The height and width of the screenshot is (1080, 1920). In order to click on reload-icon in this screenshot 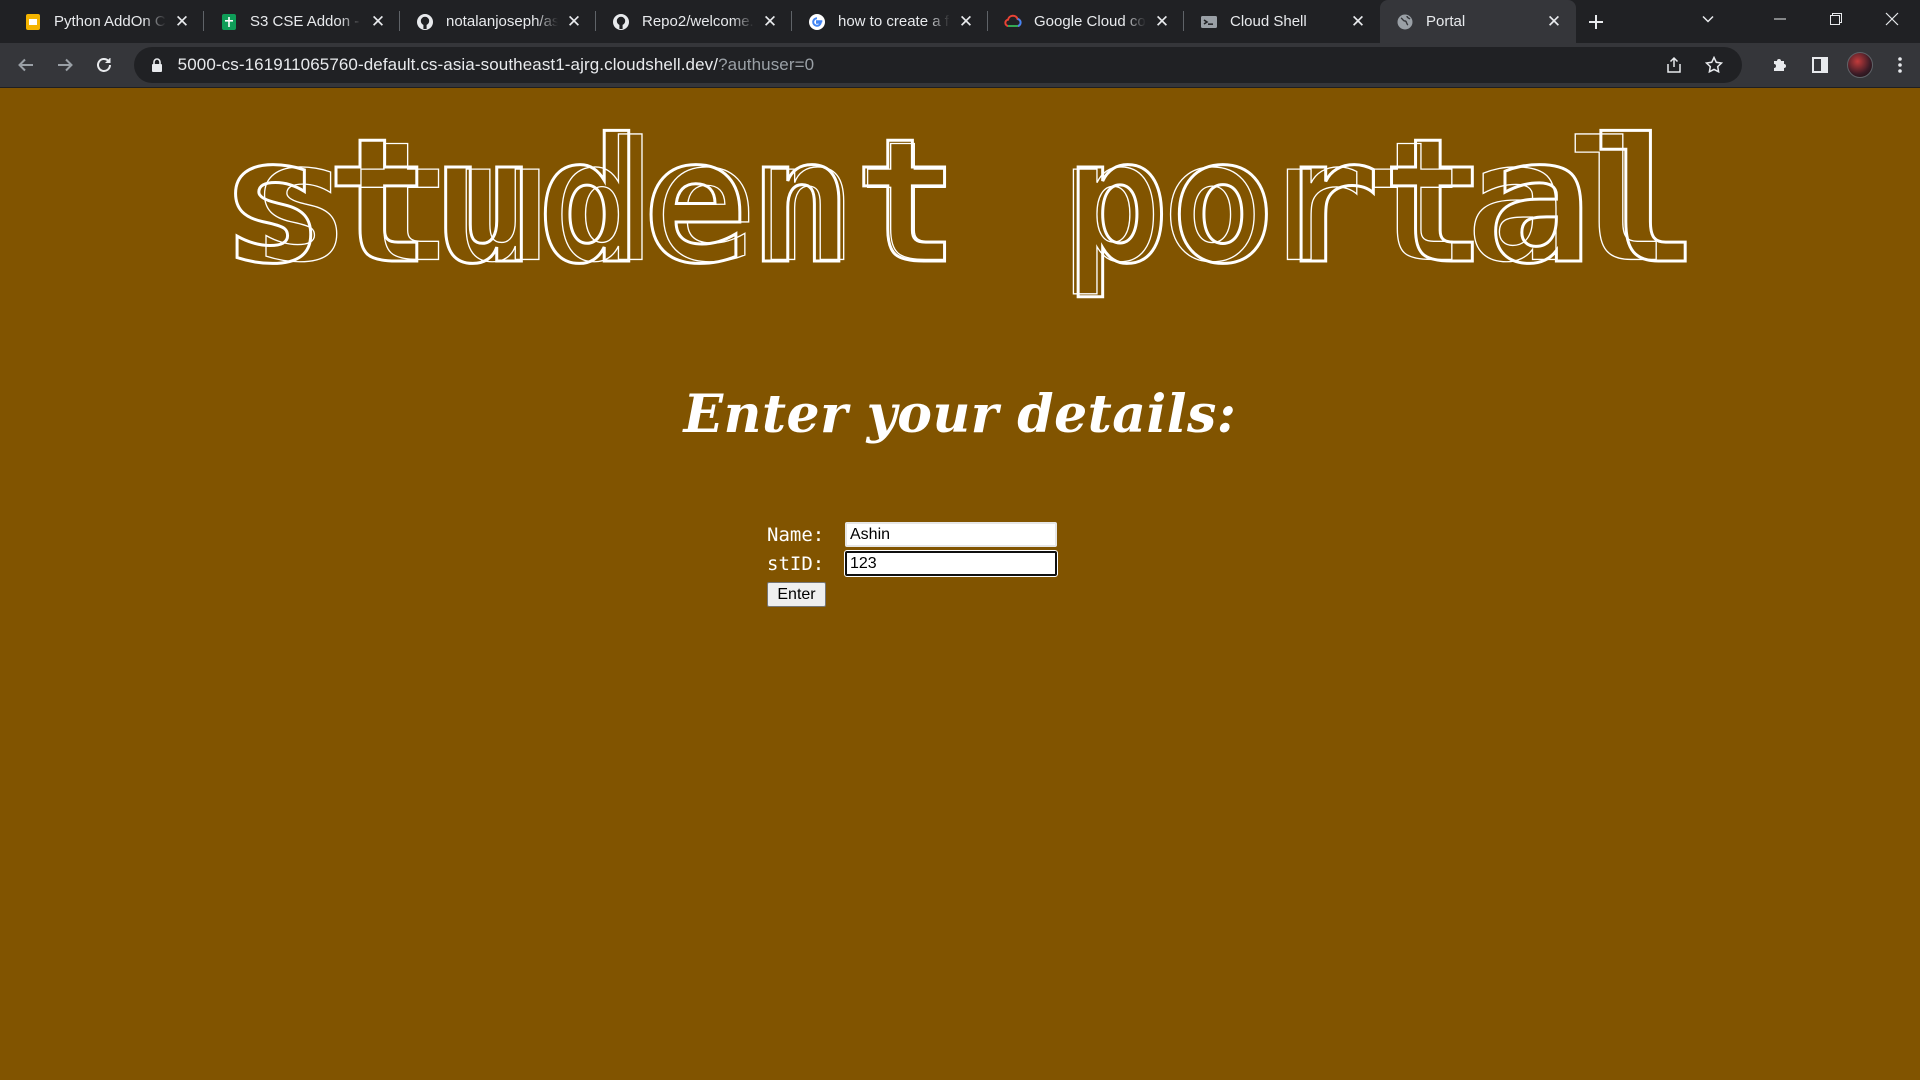, I will do `click(104, 65)`.